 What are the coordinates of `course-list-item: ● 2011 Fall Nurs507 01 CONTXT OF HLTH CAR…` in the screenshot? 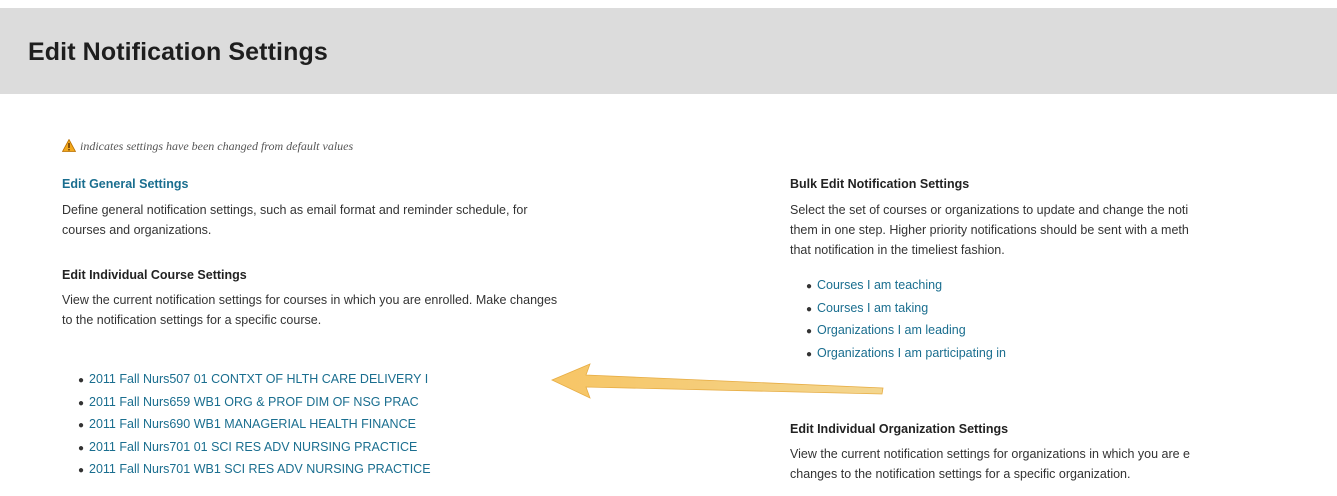 It's located at (254, 380).